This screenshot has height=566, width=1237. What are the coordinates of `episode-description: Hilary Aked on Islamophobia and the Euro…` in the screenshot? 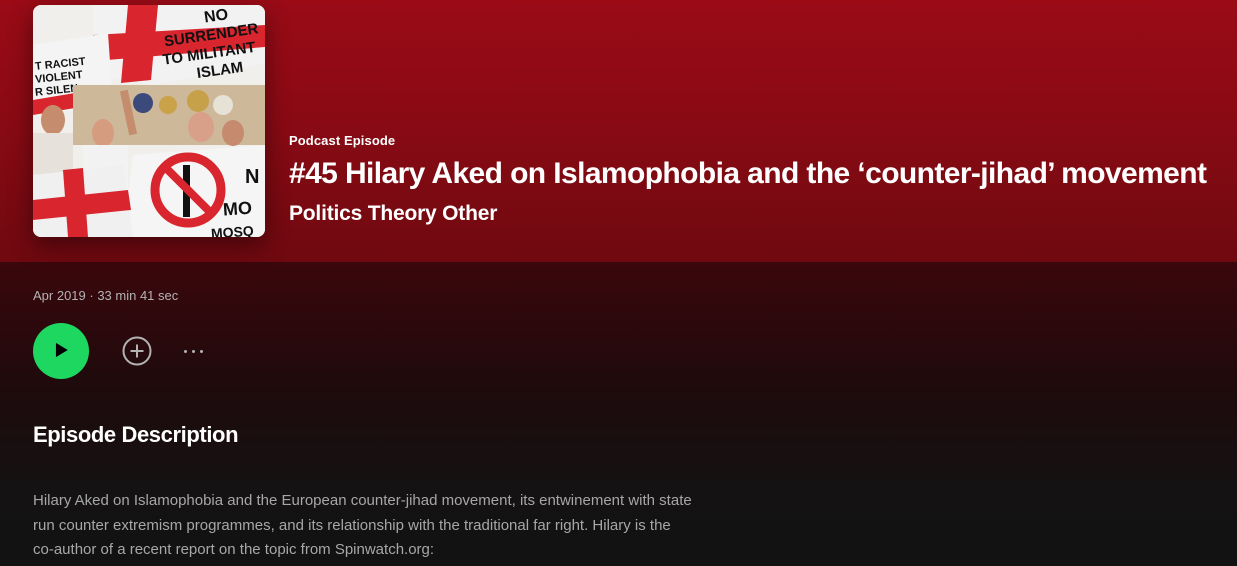 It's located at (362, 525).